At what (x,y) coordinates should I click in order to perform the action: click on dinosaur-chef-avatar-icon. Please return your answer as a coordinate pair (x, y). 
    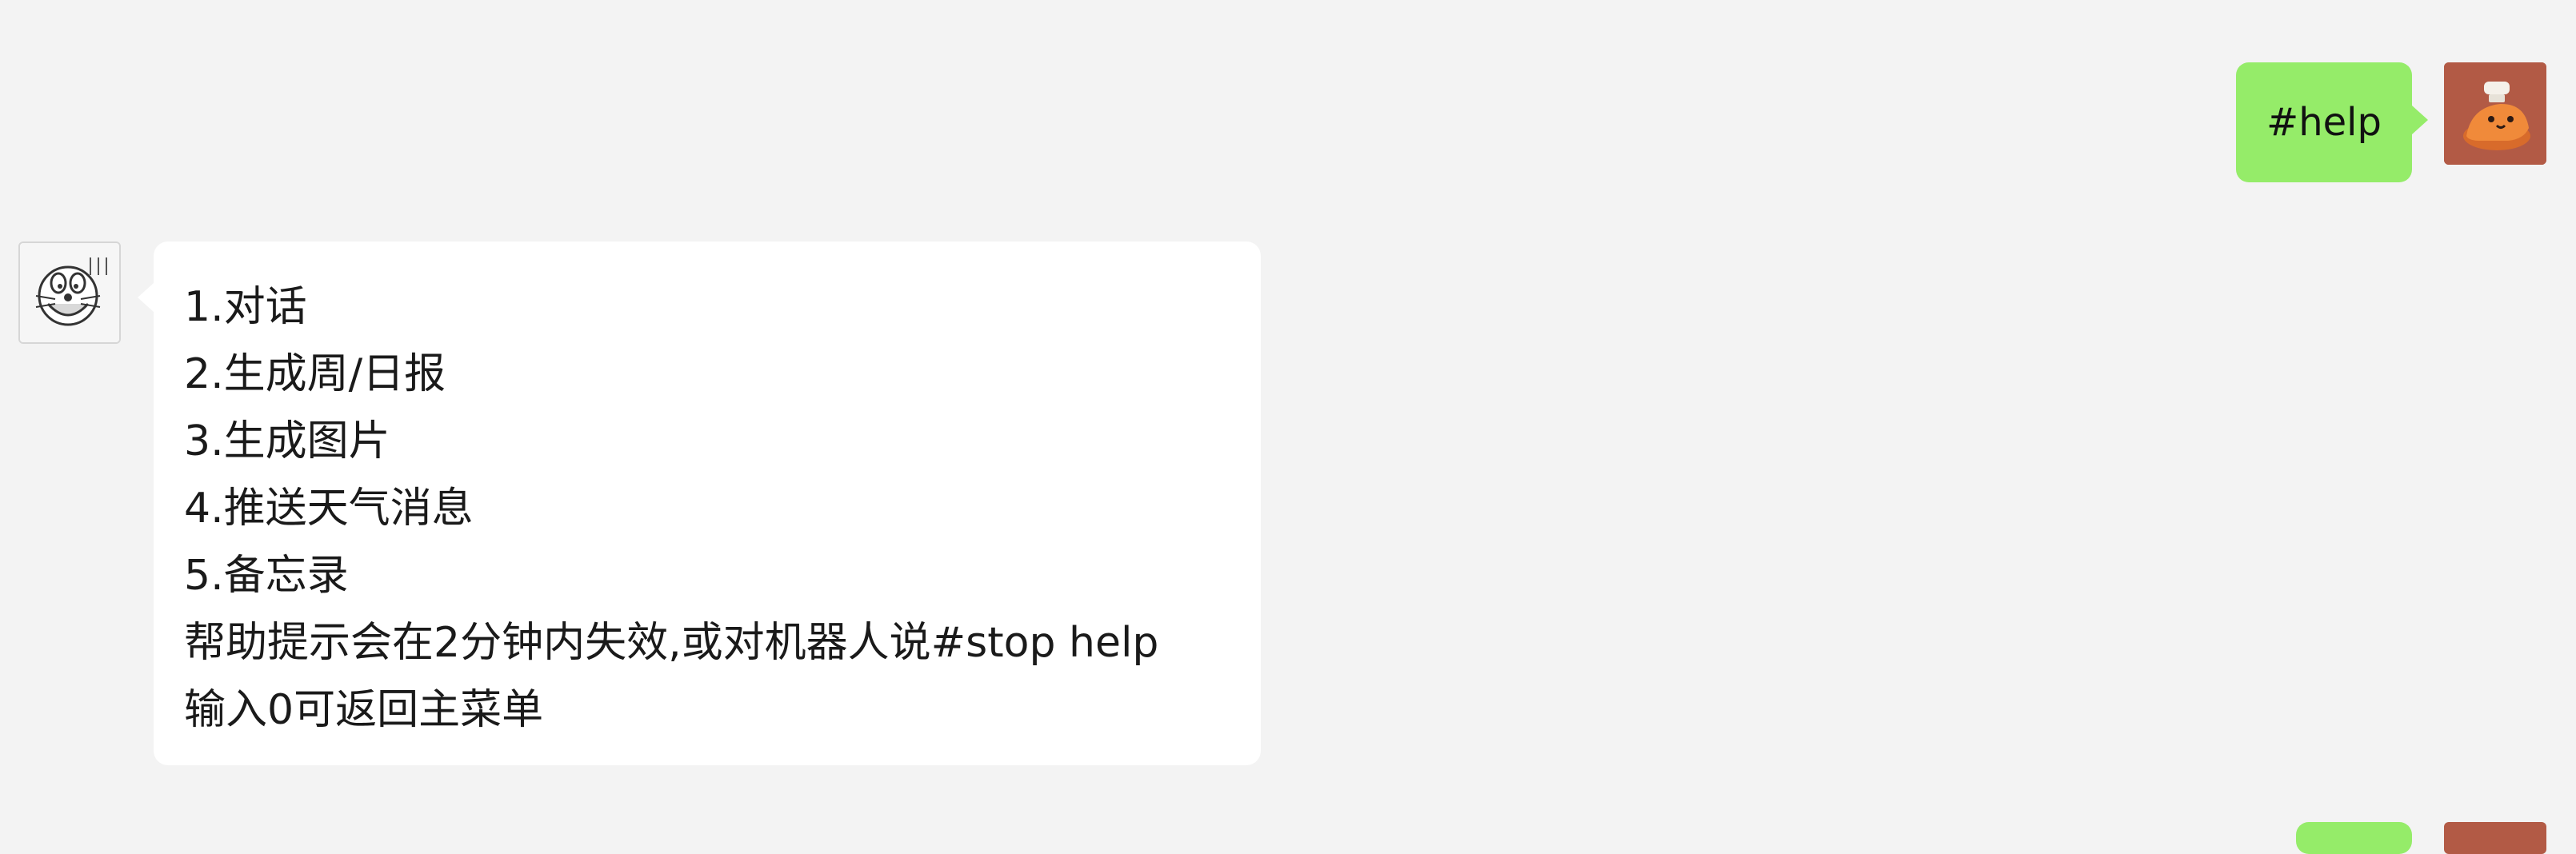
    Looking at the image, I should click on (2495, 113).